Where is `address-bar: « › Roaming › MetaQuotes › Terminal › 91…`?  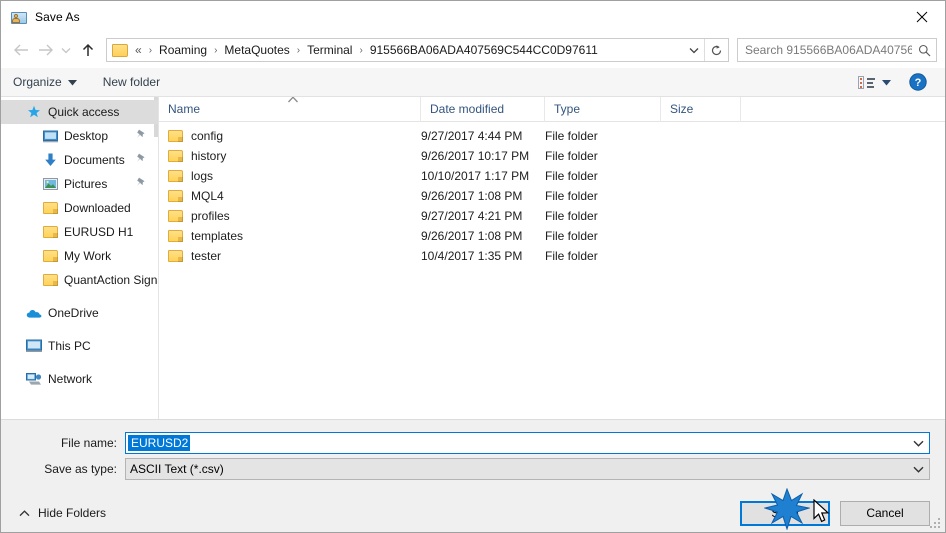 address-bar: « › Roaming › MetaQuotes › Terminal › 91… is located at coordinates (417, 50).